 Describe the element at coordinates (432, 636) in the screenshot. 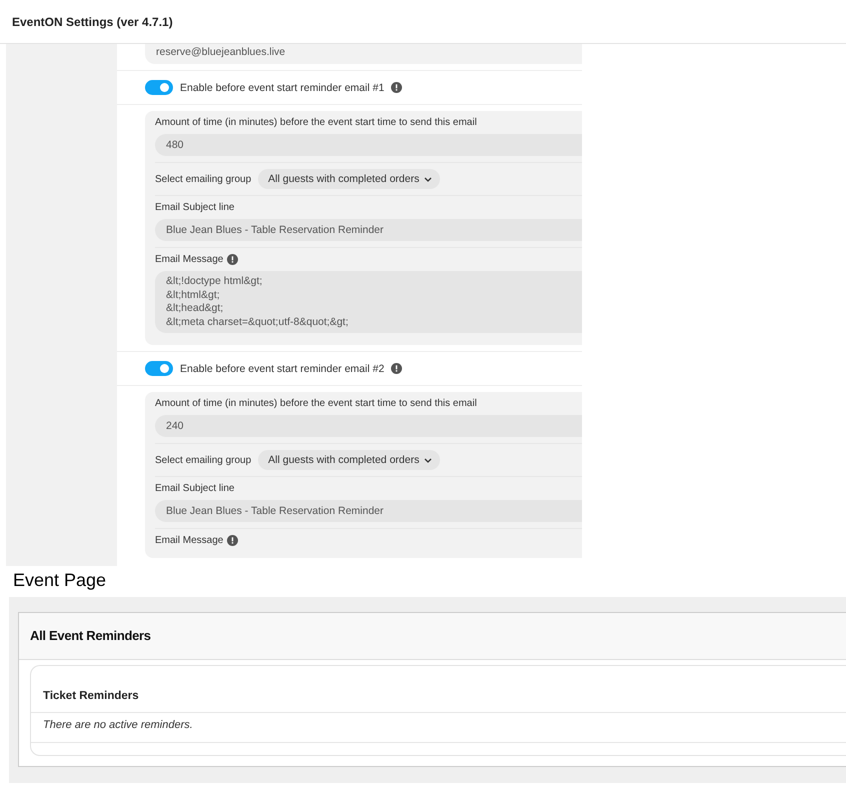

I see `card-title: All Event Reminders` at that location.